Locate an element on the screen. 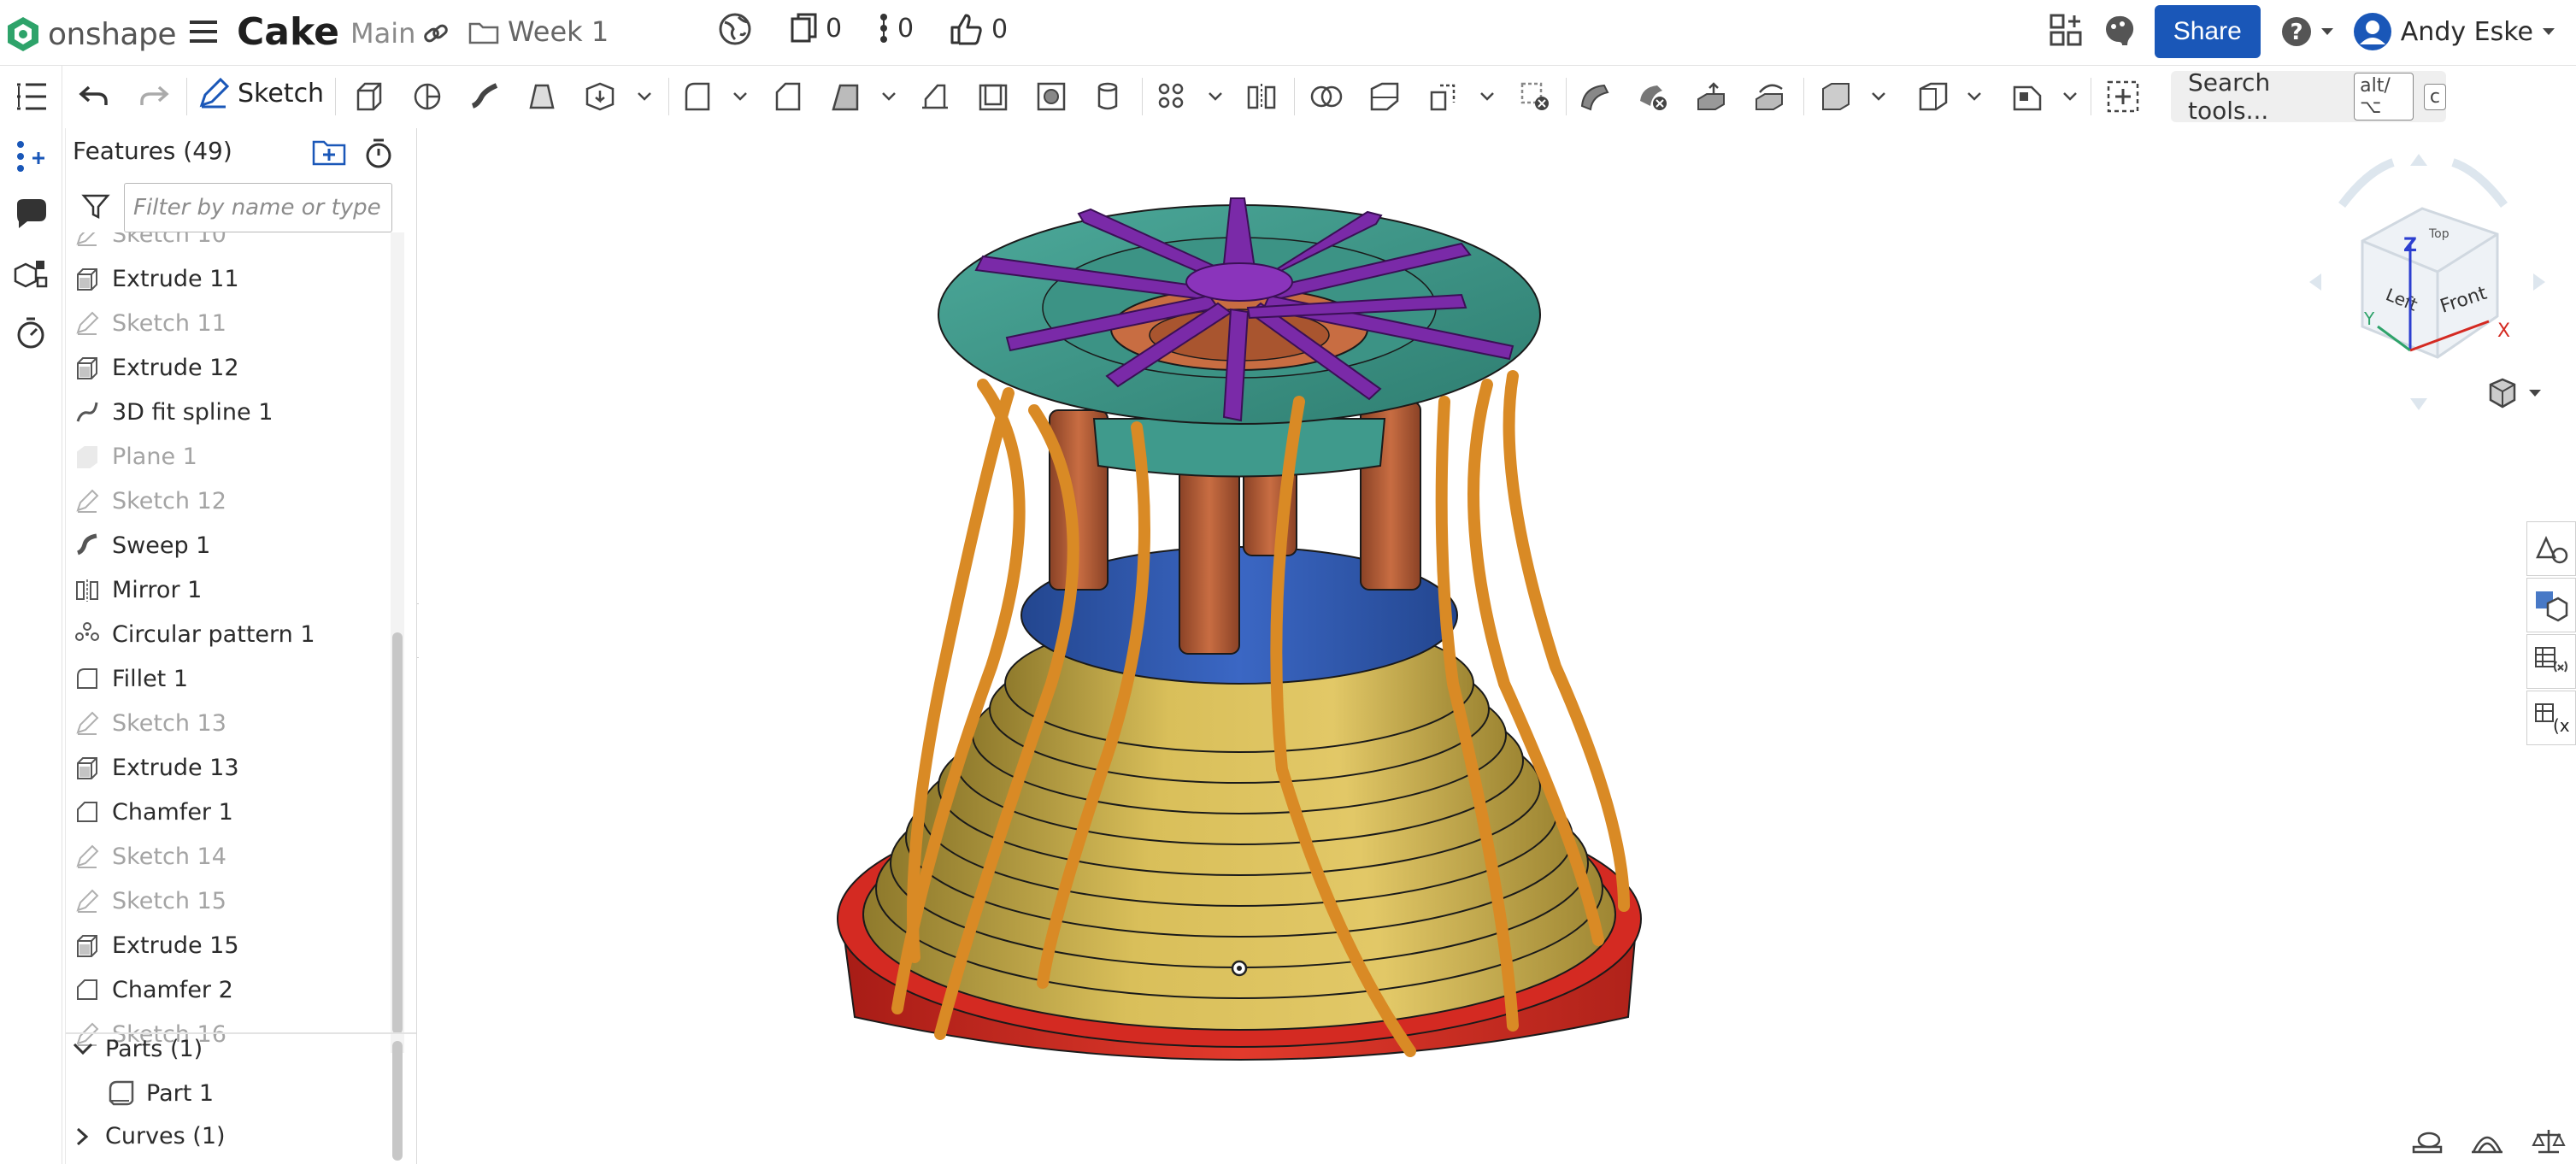 Image resolution: width=2576 pixels, height=1164 pixels. app-store-icon is located at coordinates (2066, 31).